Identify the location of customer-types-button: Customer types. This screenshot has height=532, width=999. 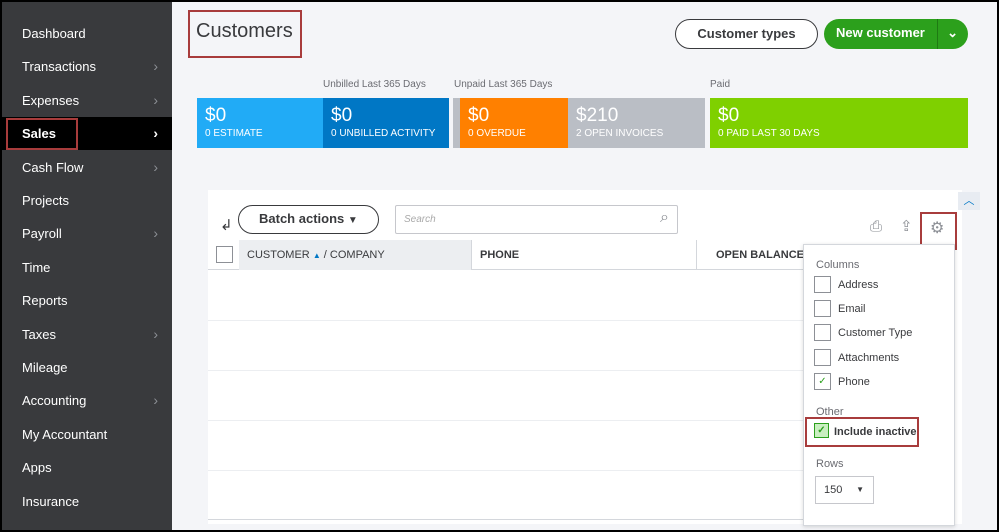
(746, 34).